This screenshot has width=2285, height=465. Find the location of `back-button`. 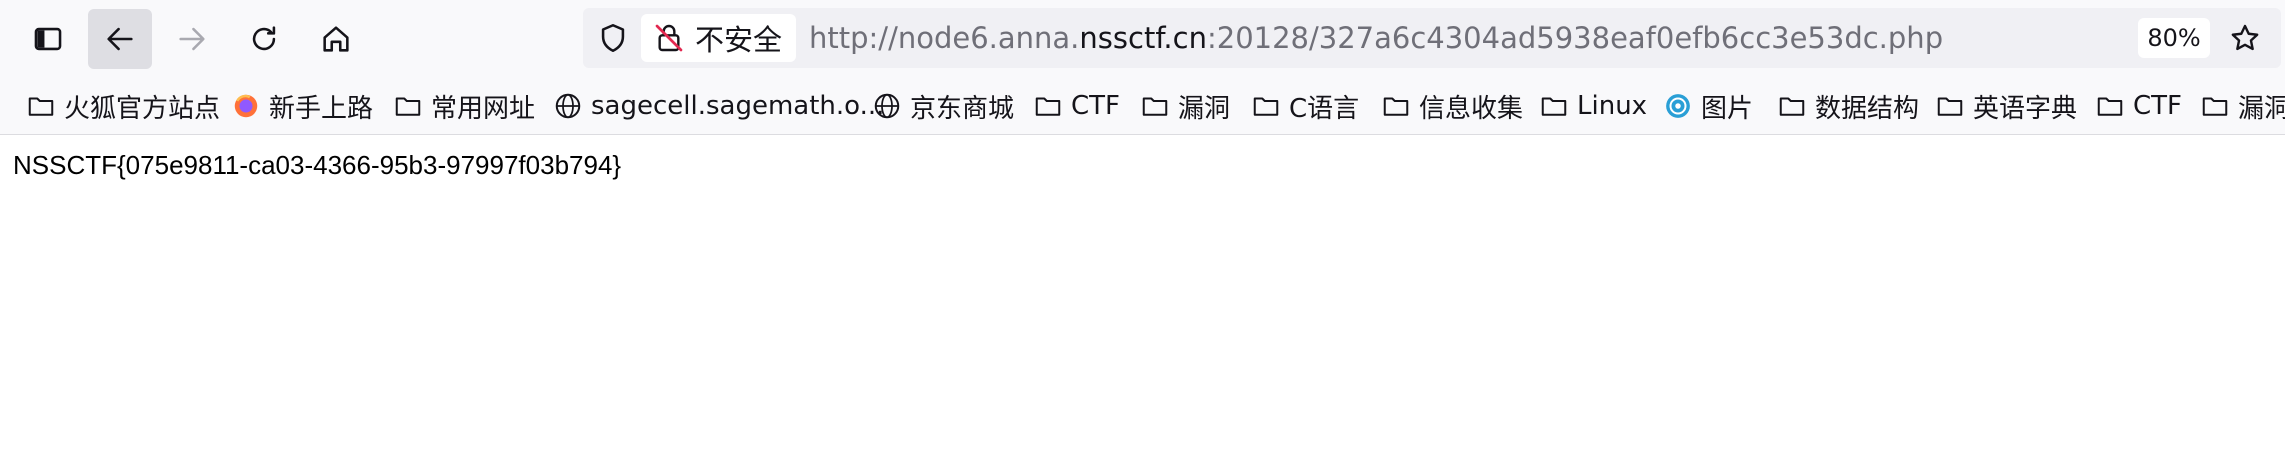

back-button is located at coordinates (120, 39).